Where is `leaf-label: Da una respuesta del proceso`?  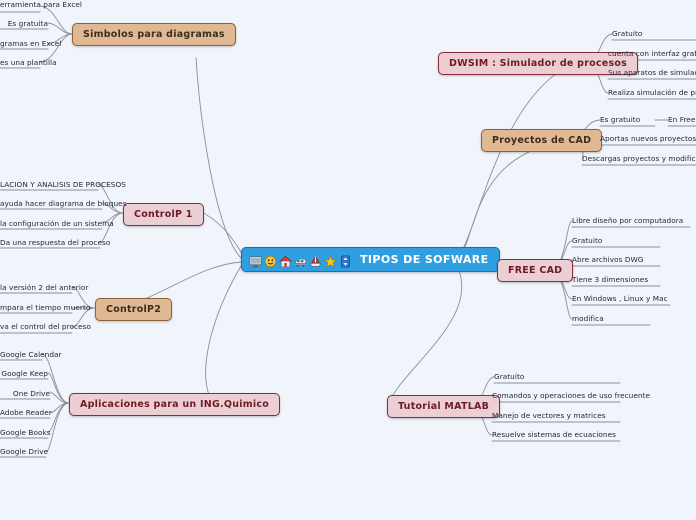 leaf-label: Da una respuesta del proceso is located at coordinates (55, 242).